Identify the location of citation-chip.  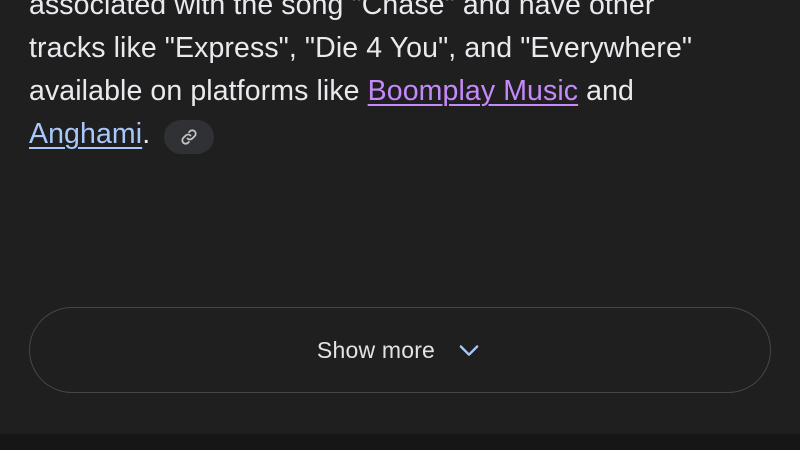
(189, 137).